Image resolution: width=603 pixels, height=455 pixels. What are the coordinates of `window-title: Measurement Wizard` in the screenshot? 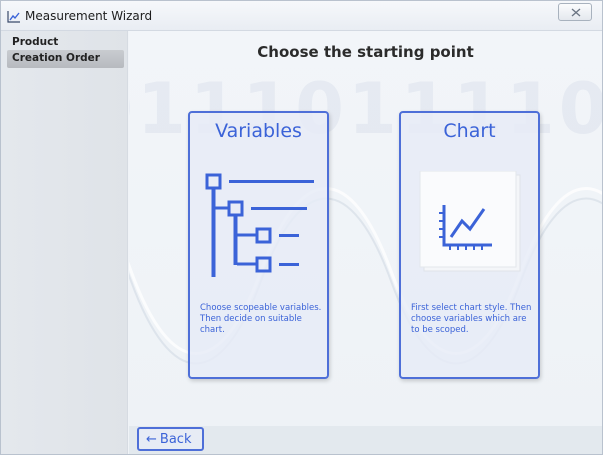 It's located at (89, 16).